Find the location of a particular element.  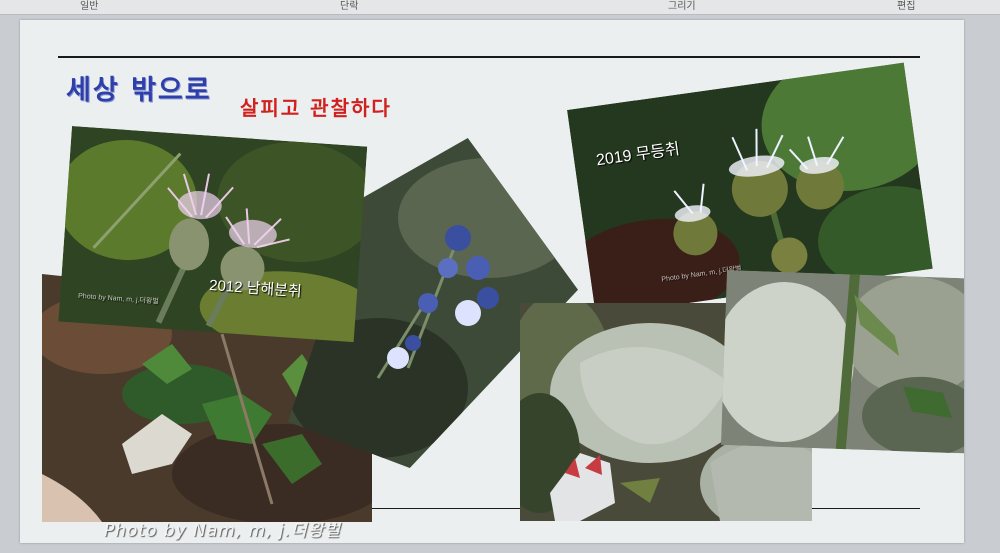

slide-title: 세상 밖으로 is located at coordinates (139, 90).